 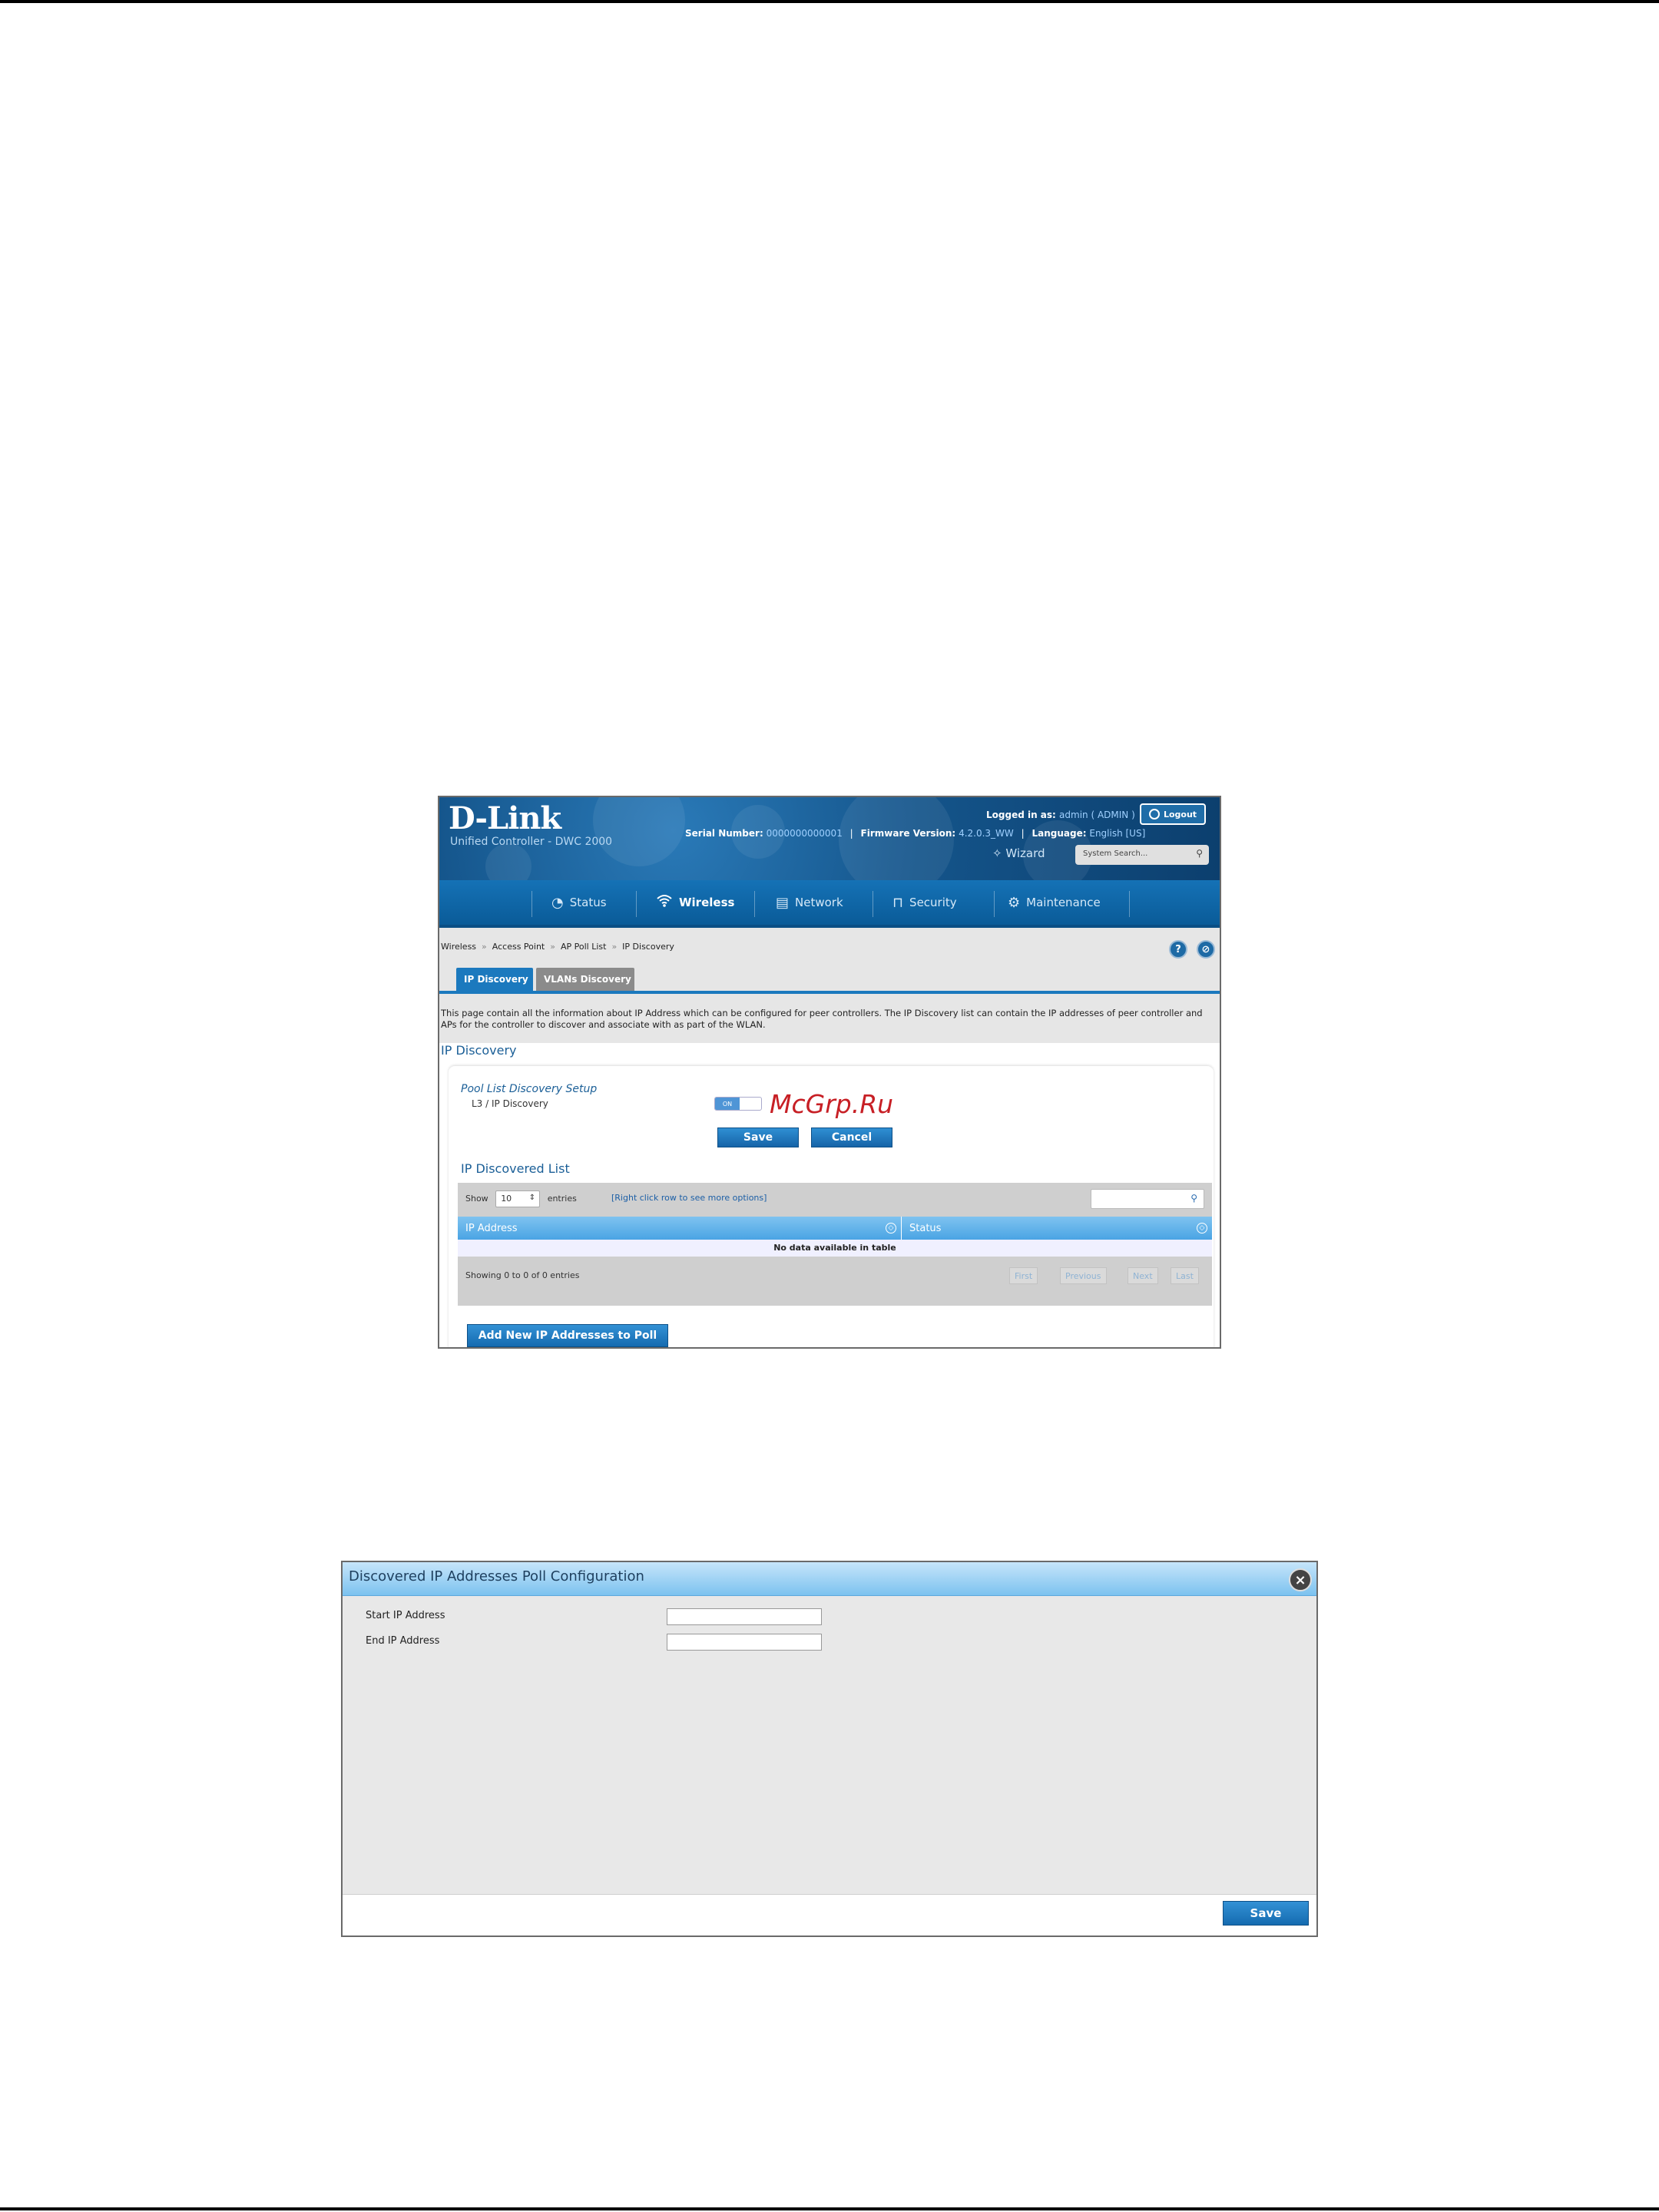 I want to click on l3-discovery-label: L3 / IP Discovery, so click(x=510, y=1103).